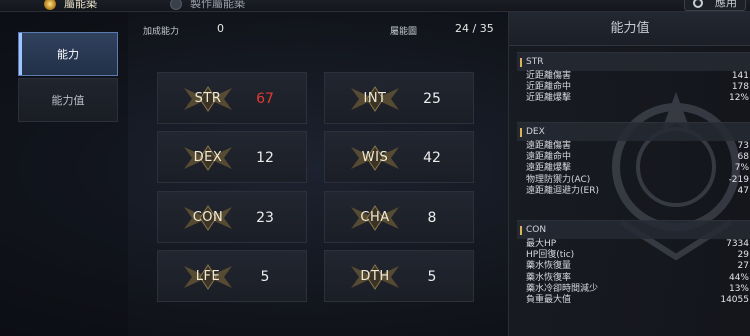 The image size is (750, 336). What do you see at coordinates (743, 190) in the screenshot?
I see `stat-row-value: 47` at bounding box center [743, 190].